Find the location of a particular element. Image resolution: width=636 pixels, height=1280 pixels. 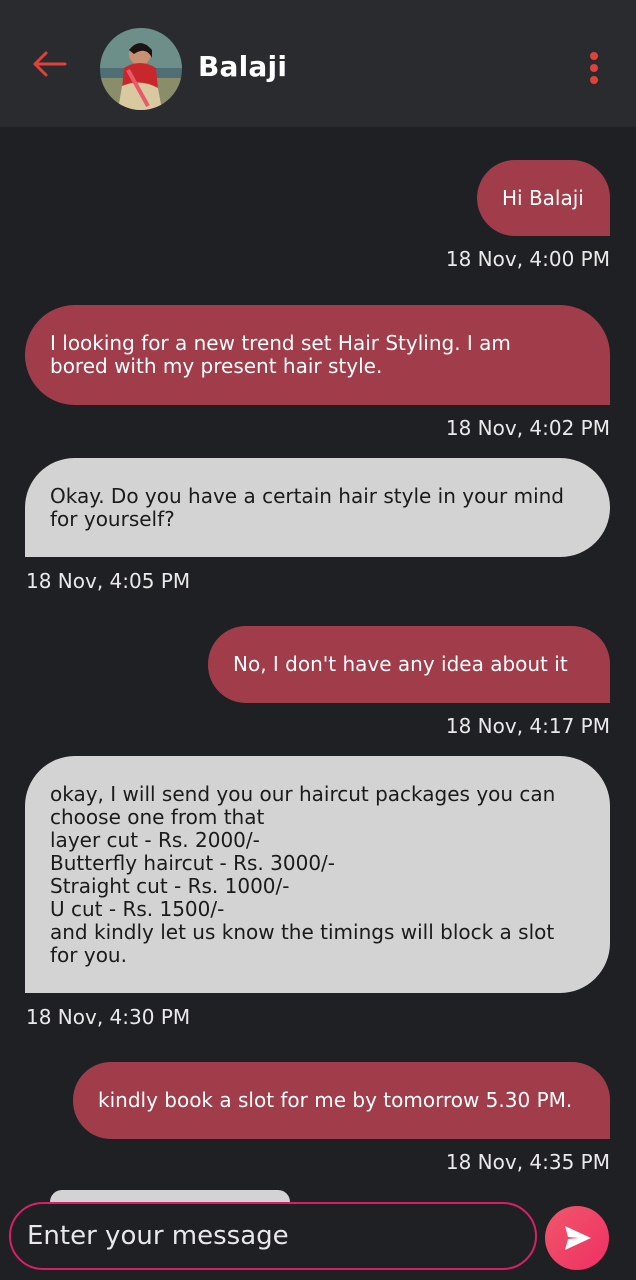

message-timestamp: 18 Nov, 4:00 PM is located at coordinates (527, 259).